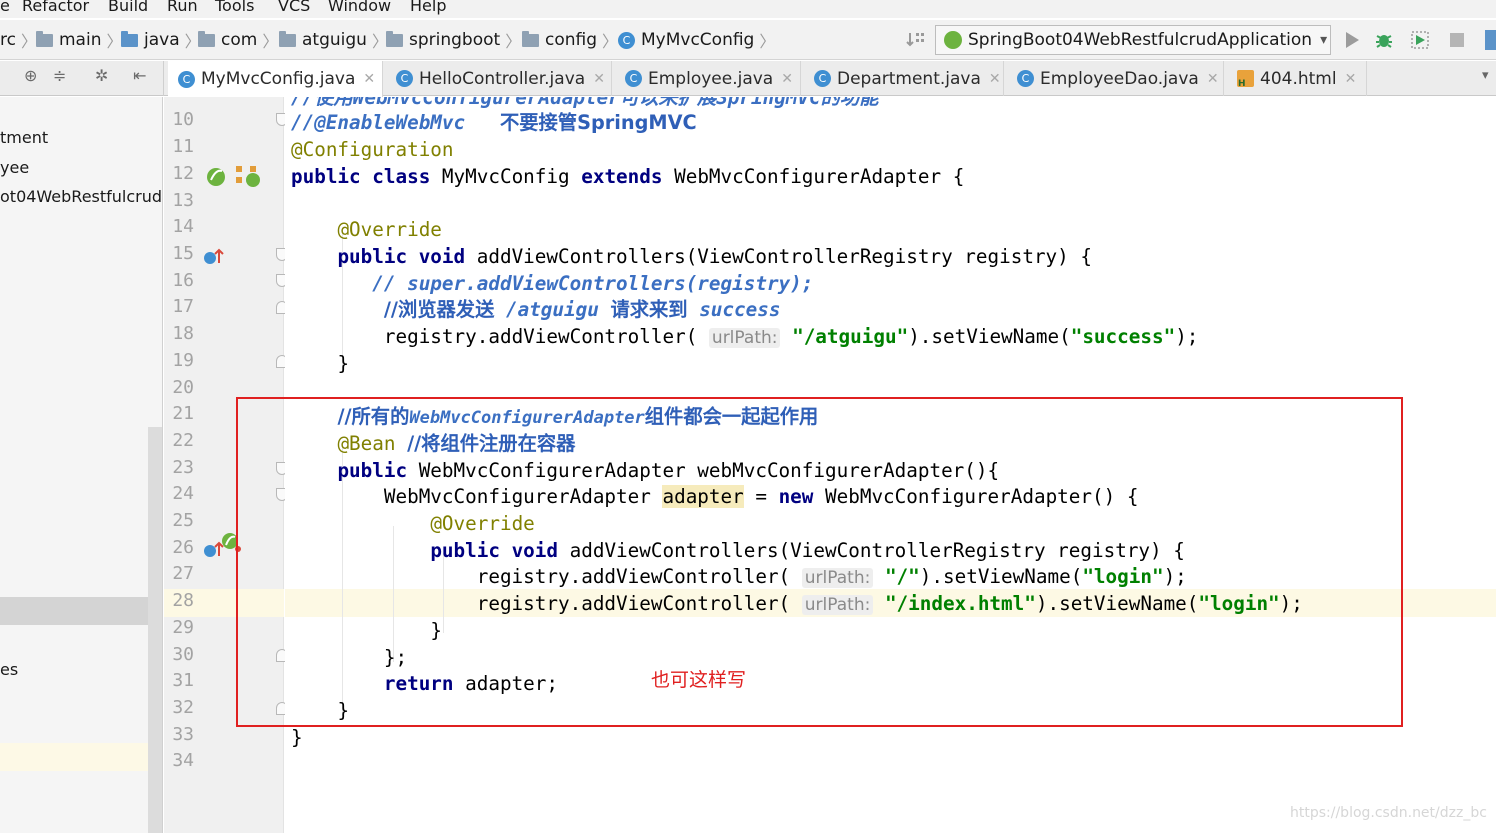 This screenshot has height=833, width=1496. I want to click on breadcrumb-label: MyMvcConfig, so click(698, 40).